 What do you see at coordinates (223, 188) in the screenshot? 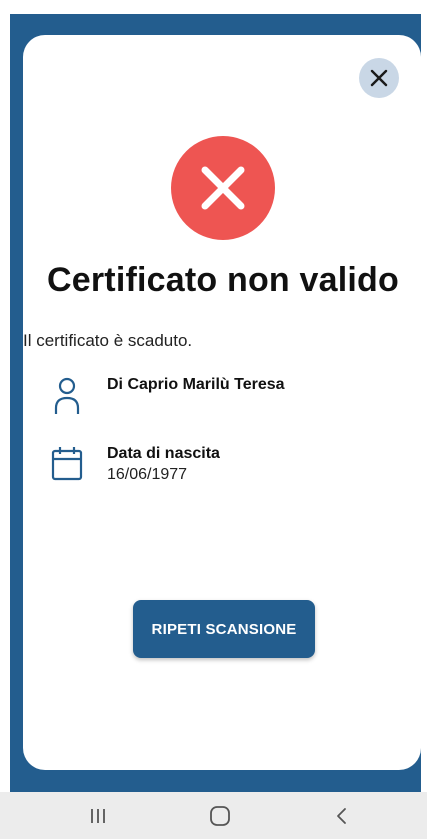
I see `error-x-icon` at bounding box center [223, 188].